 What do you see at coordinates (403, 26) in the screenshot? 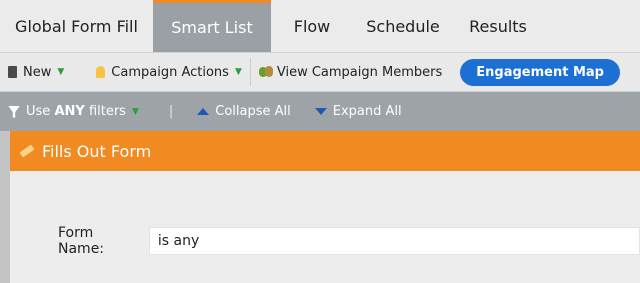
I see `tab-schedule: Schedule` at bounding box center [403, 26].